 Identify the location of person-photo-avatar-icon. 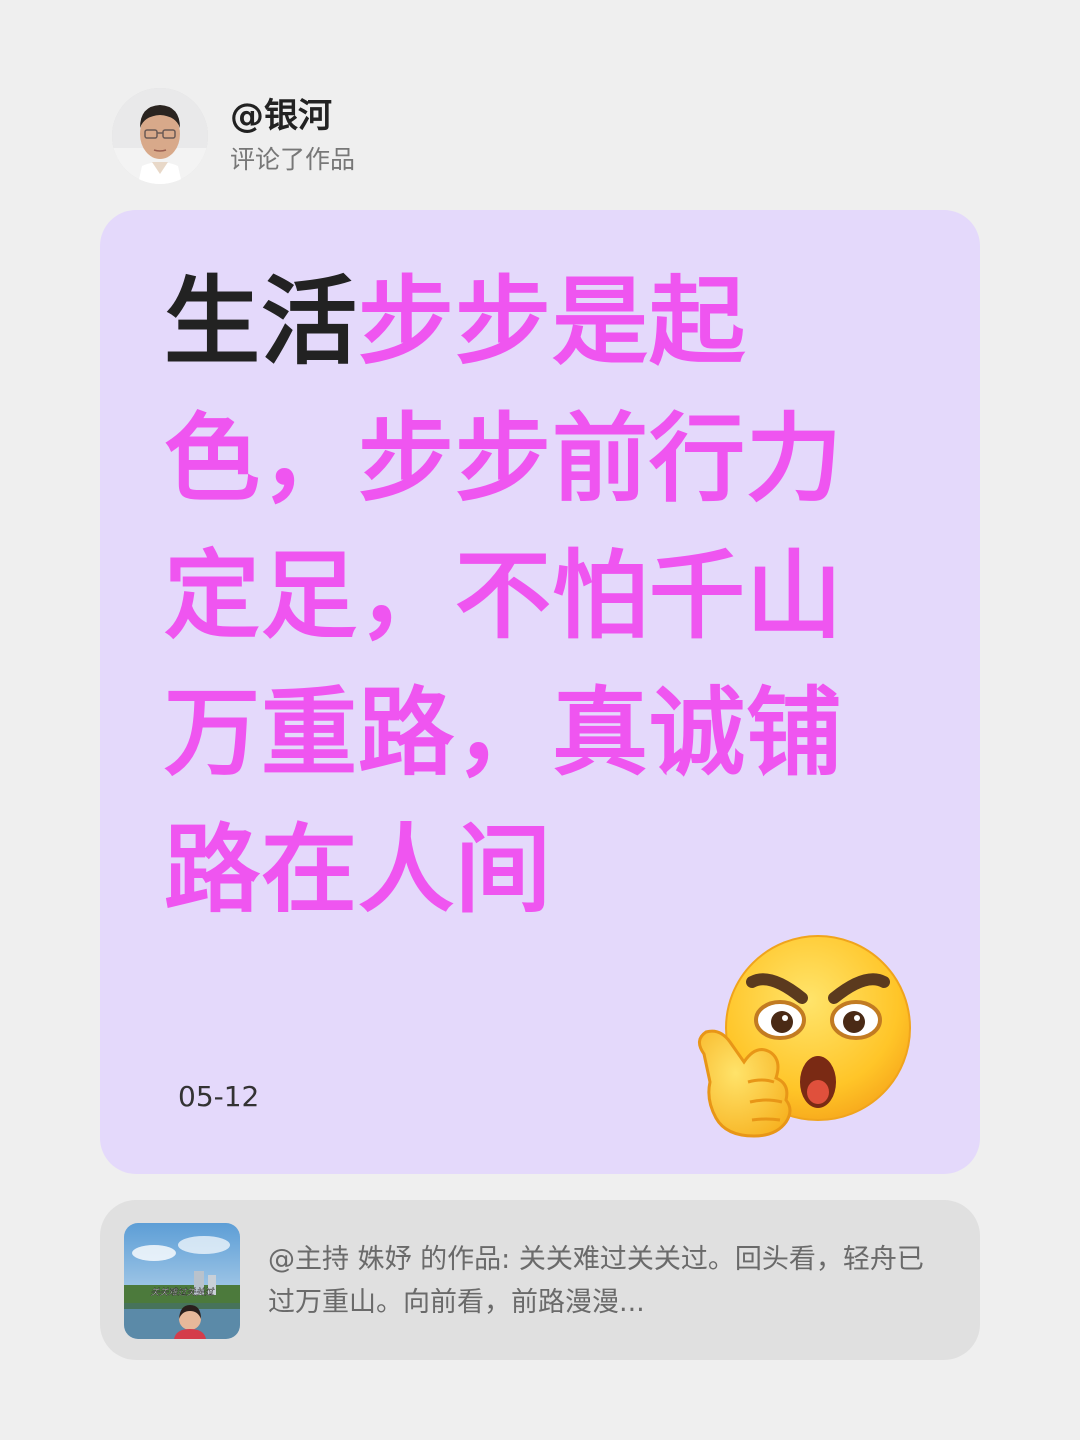
(160, 136).